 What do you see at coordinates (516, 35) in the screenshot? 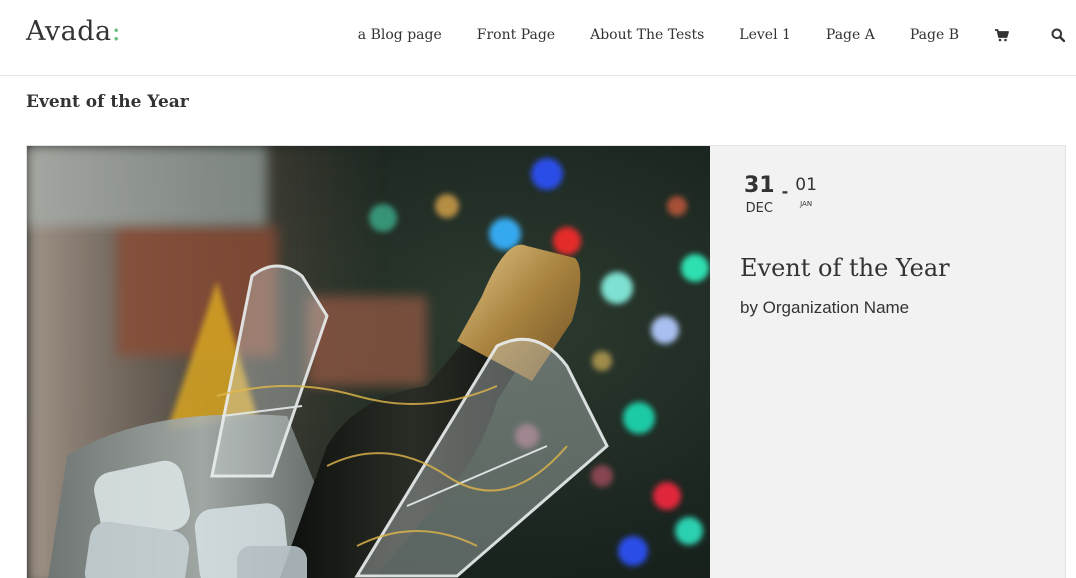
I see `nav-item-front-page: Front Page` at bounding box center [516, 35].